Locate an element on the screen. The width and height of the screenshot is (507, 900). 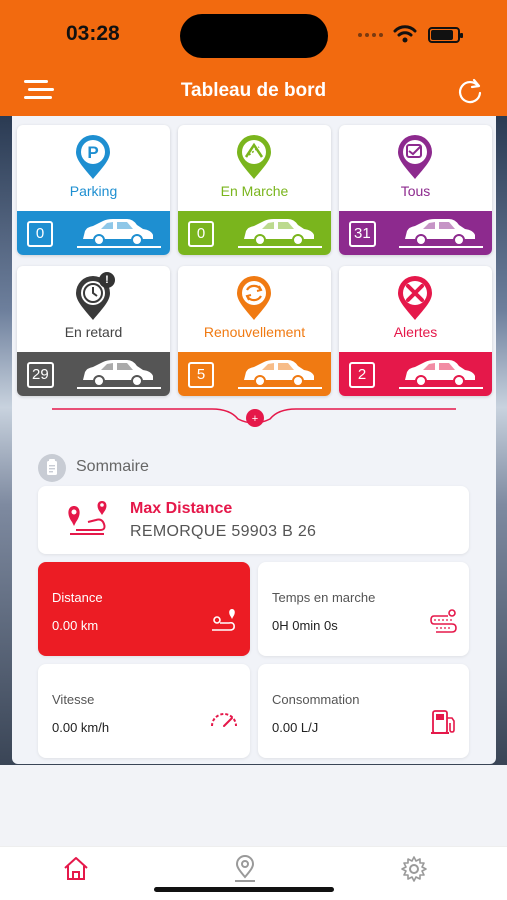
max-distance-card: Max Distance REMORQUE 59903 B 26 is located at coordinates (253, 520).